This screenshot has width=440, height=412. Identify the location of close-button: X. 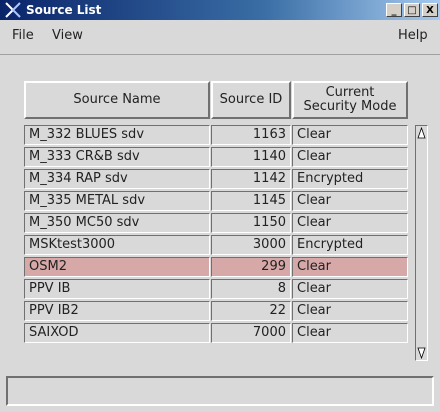
(430, 10).